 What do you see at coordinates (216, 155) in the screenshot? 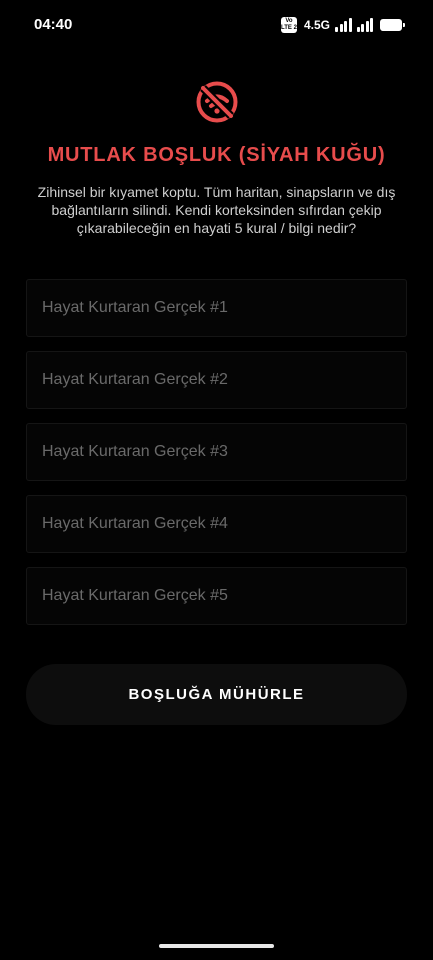
I see `page-title: MUTLAK BOŞLUK (SİYAH KUĞU)` at bounding box center [216, 155].